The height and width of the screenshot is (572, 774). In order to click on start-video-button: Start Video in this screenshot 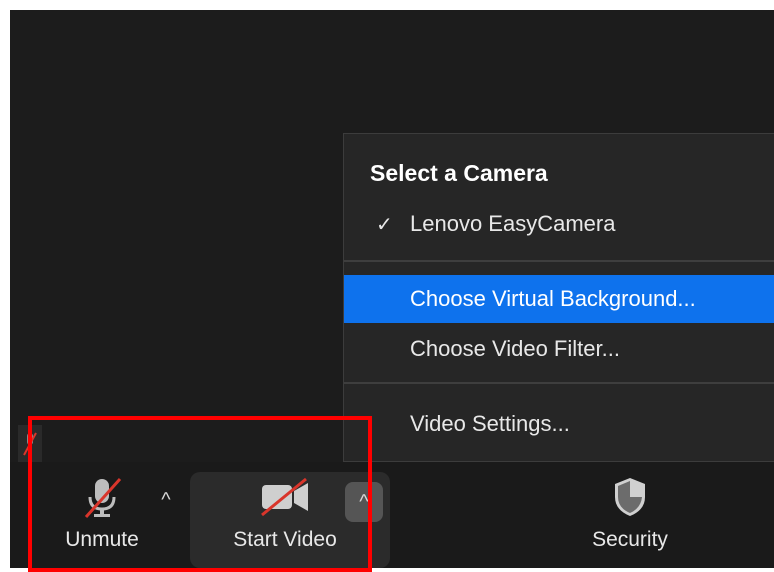, I will do `click(285, 515)`.